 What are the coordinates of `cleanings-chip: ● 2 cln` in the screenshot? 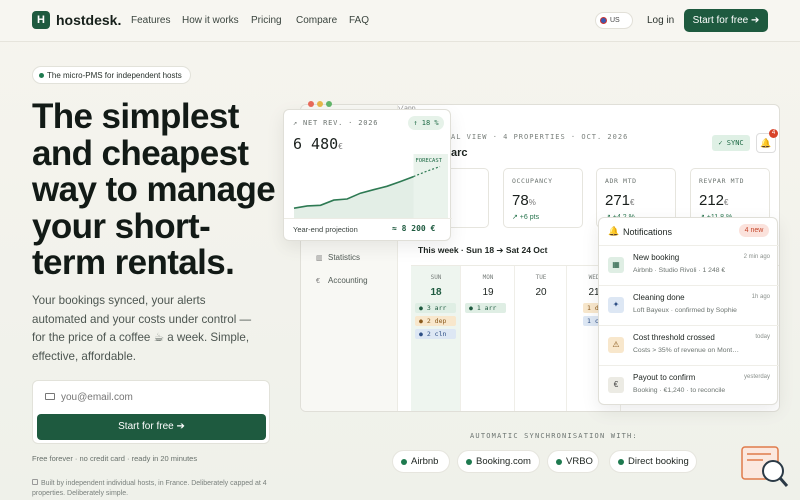 It's located at (435, 334).